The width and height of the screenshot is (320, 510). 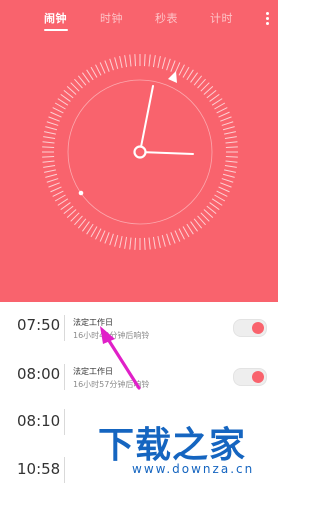 I want to click on toggle-knob, so click(x=258, y=377).